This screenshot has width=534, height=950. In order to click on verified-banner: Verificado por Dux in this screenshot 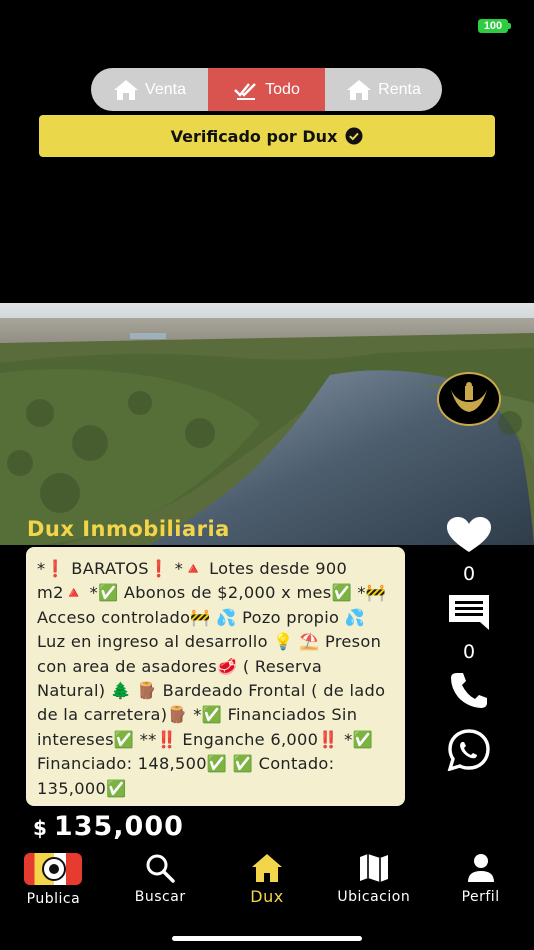, I will do `click(267, 136)`.